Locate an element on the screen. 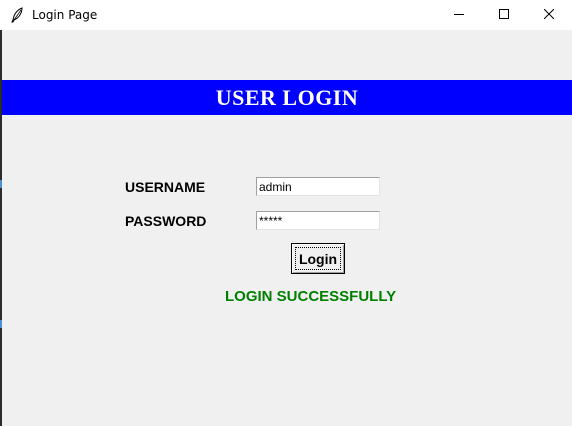 This screenshot has height=426, width=572. close-icon is located at coordinates (549, 15).